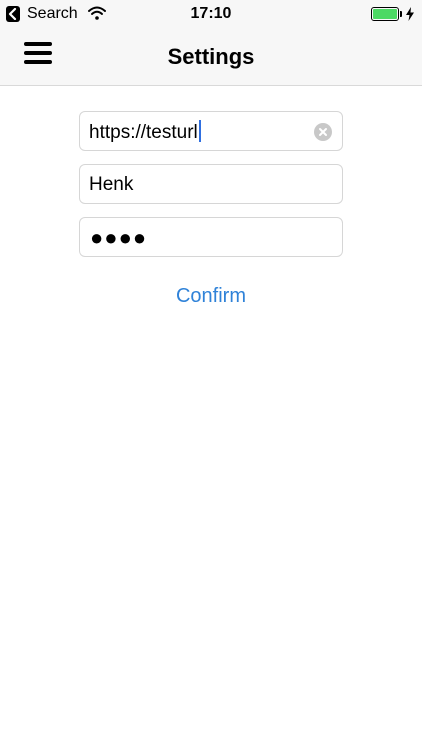  I want to click on password-field: ●●●●, so click(211, 237).